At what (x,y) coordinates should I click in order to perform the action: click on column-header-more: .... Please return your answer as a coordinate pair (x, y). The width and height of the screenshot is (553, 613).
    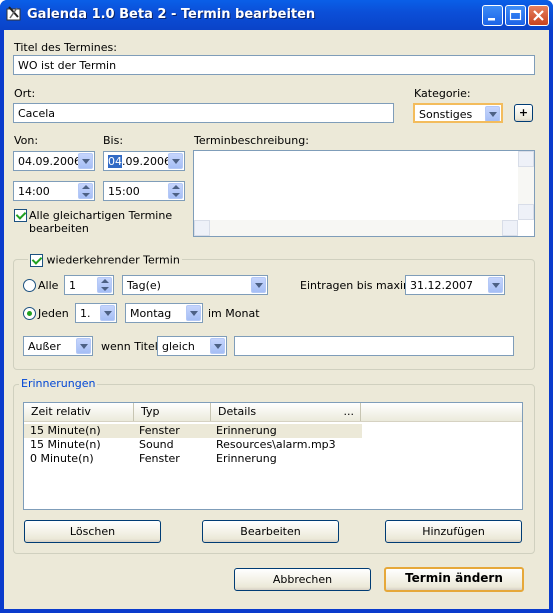
    Looking at the image, I should click on (349, 411).